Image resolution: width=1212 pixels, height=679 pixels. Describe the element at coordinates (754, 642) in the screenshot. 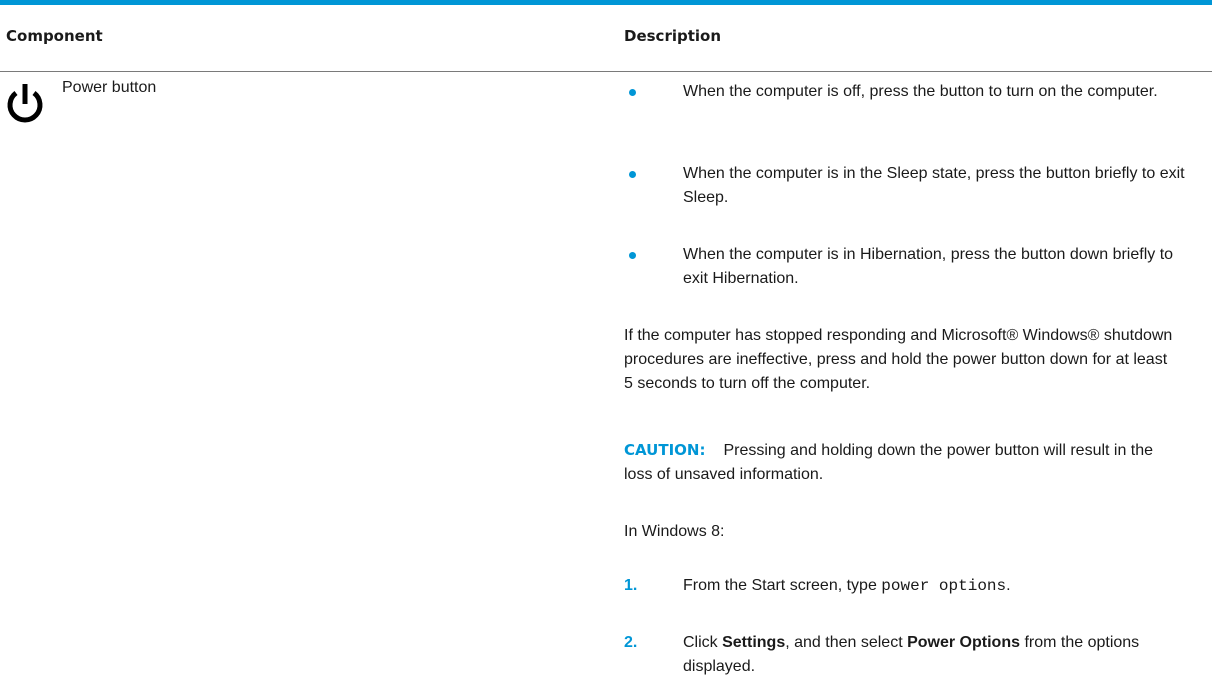

I see `step-bold-settings: Settings` at that location.